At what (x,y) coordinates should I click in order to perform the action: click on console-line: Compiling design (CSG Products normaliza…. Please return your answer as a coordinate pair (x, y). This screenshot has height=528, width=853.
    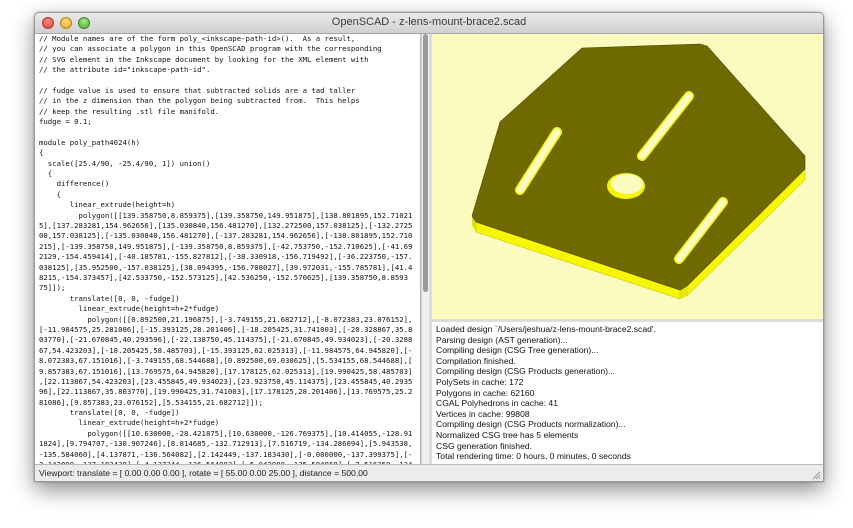
    Looking at the image, I should click on (531, 424).